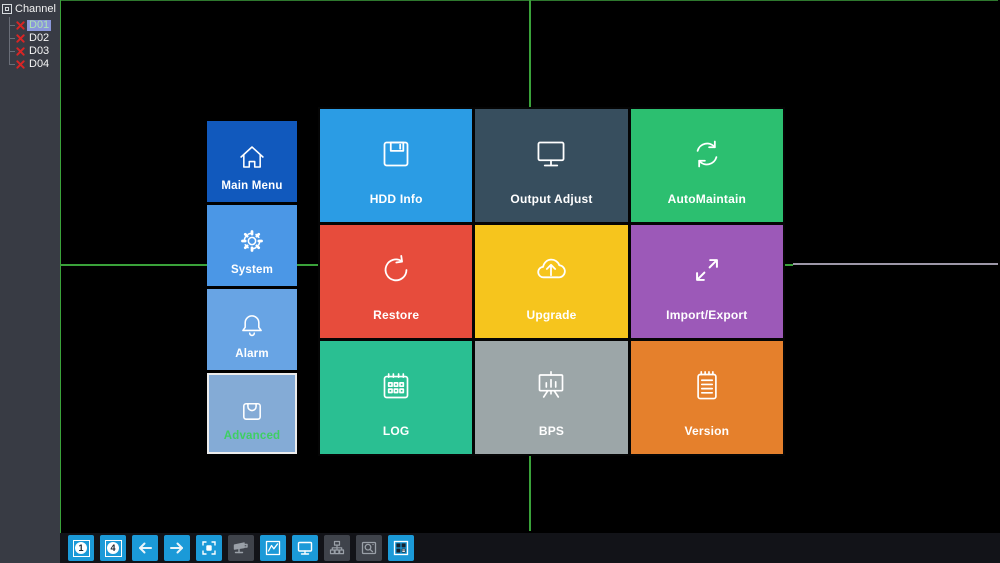  I want to click on single-view-button: 1, so click(81, 548).